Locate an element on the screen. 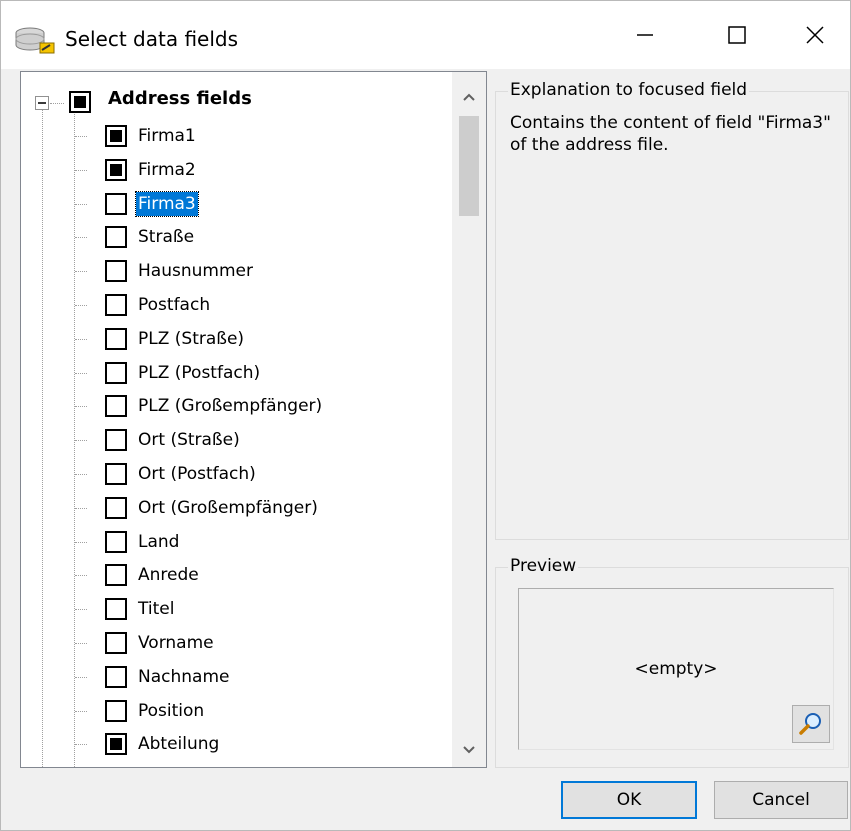 This screenshot has width=851, height=831. vertical-scrollbar is located at coordinates (469, 419).